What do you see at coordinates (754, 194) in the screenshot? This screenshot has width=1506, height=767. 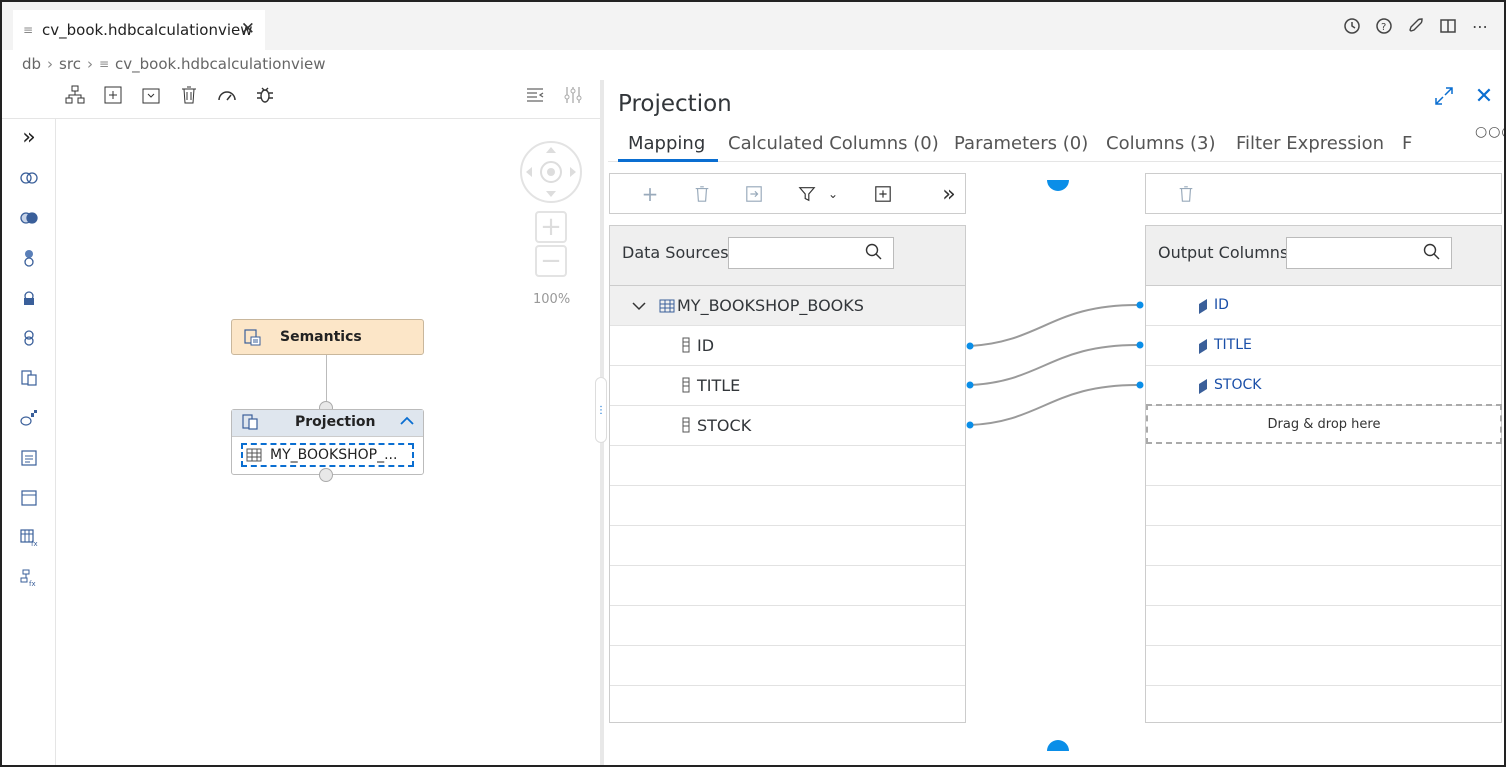 I see `replace-source-icon` at bounding box center [754, 194].